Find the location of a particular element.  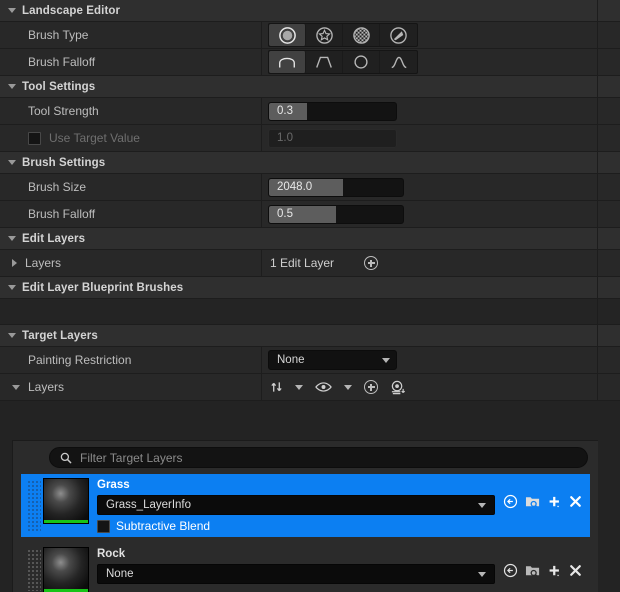

target-layer-item-grass: Grass Grass_LayerInfo Subtractive Blend is located at coordinates (305, 505).